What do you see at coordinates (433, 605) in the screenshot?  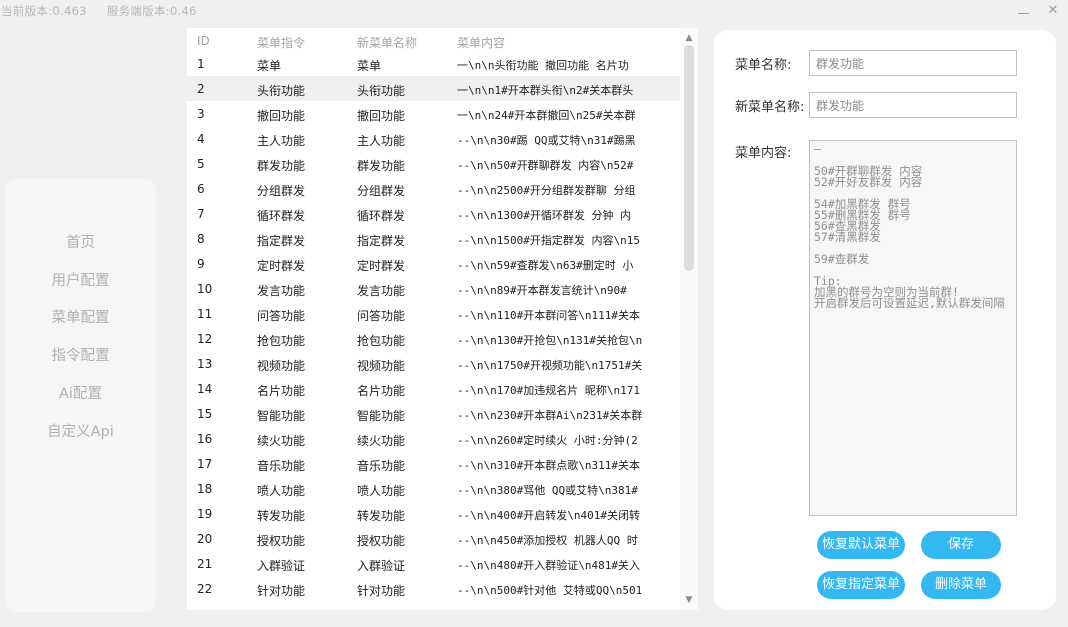 I see `table-row: 23 — — —` at bounding box center [433, 605].